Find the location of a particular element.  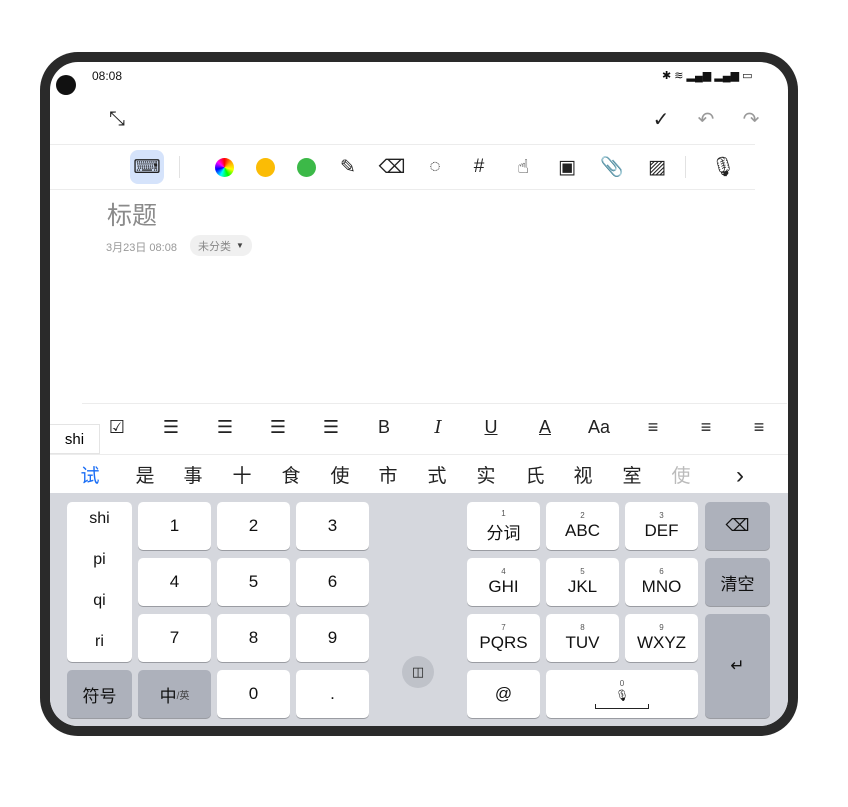

key-letters: MNO is located at coordinates (661, 586).